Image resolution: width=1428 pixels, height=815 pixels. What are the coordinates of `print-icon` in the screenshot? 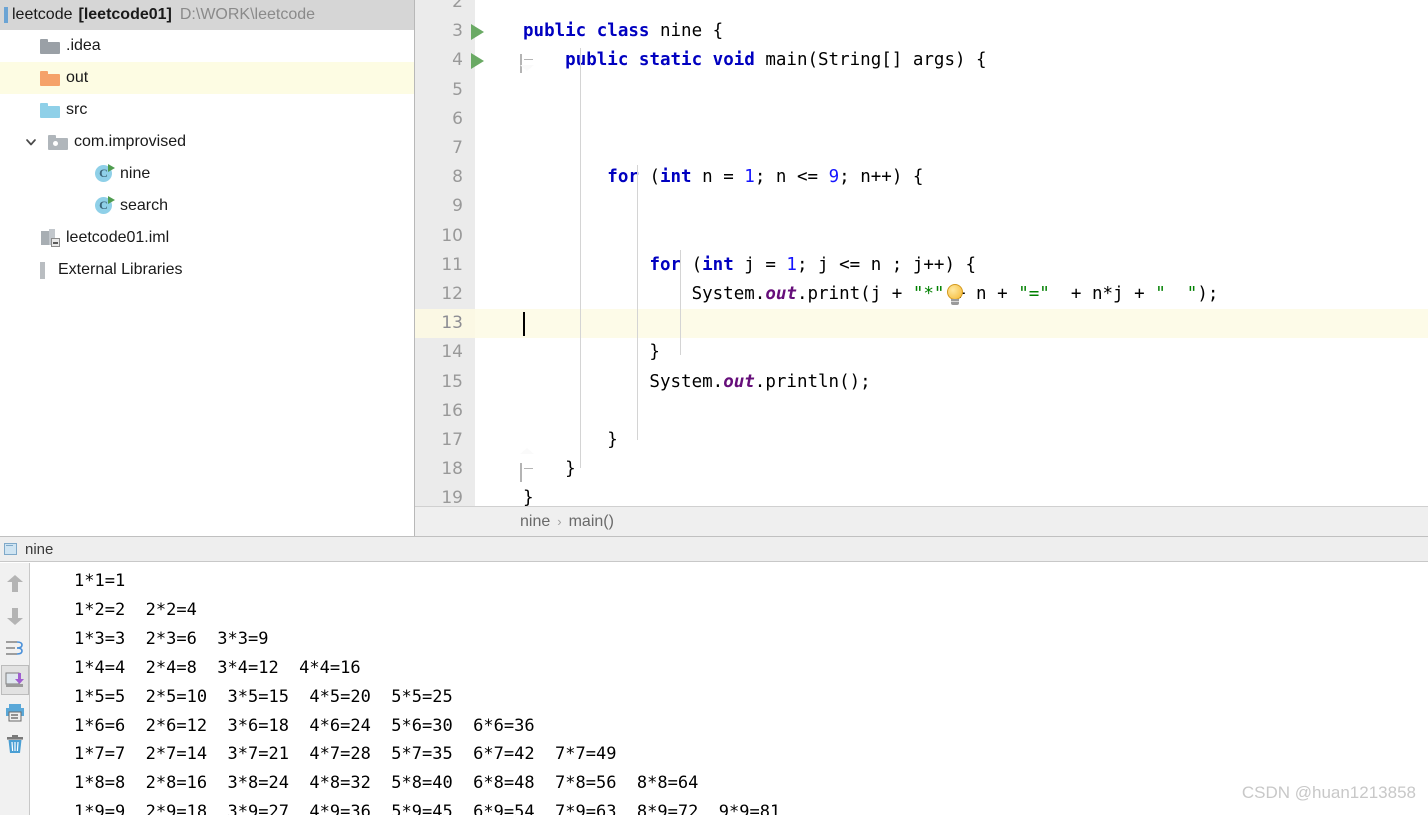 It's located at (14, 712).